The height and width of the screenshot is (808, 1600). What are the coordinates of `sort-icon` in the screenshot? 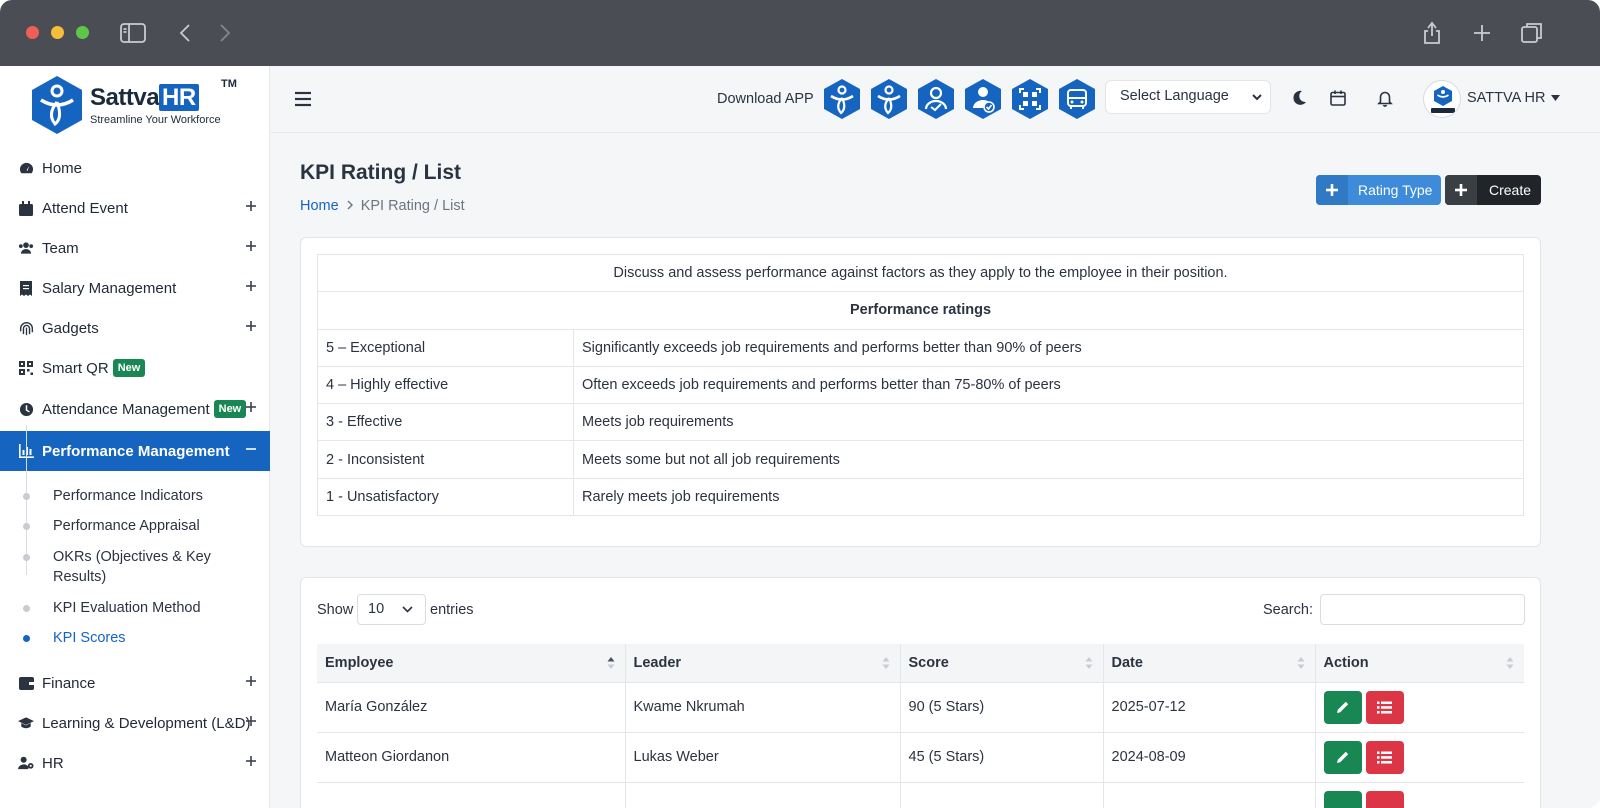 It's located at (1300, 663).